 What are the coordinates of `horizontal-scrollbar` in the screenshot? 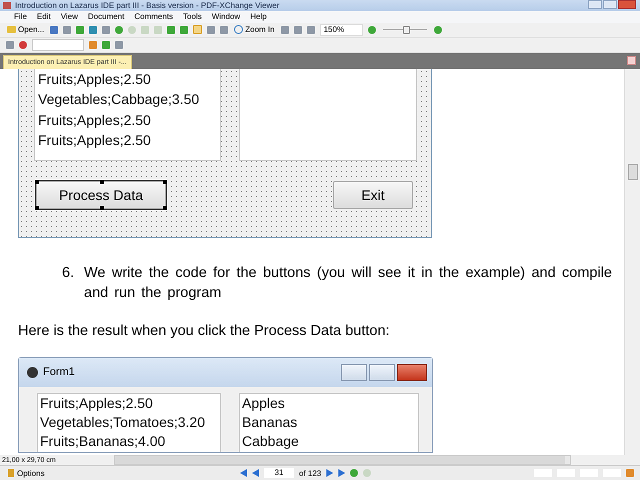 It's located at (342, 460).